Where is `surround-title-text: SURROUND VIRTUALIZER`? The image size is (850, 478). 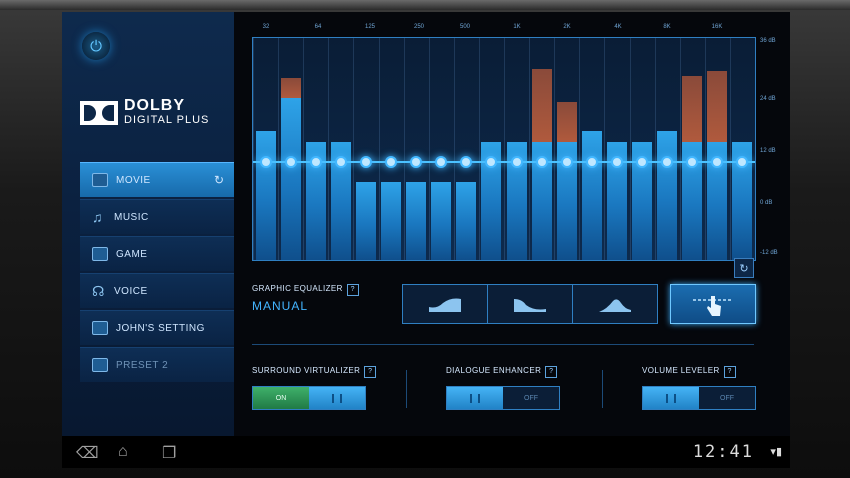 surround-title-text: SURROUND VIRTUALIZER is located at coordinates (306, 370).